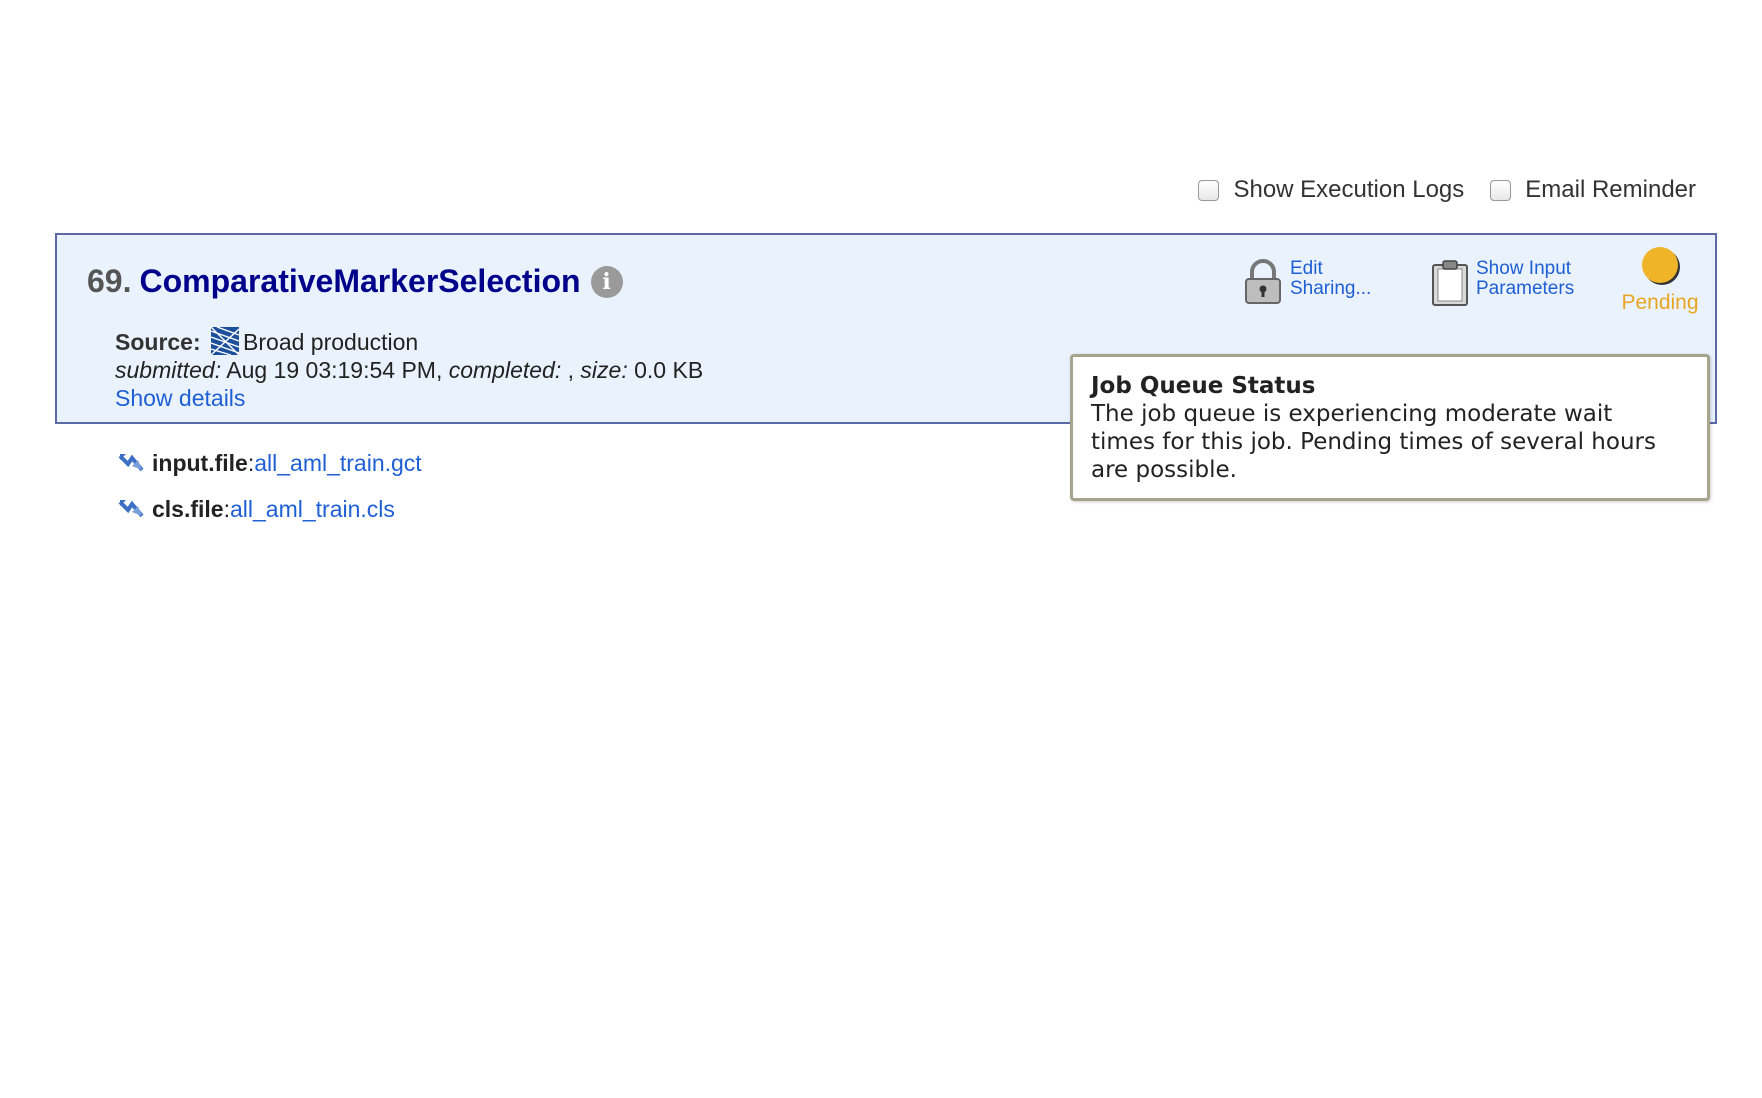 The width and height of the screenshot is (1762, 1098). I want to click on show-details-link: Show details, so click(180, 398).